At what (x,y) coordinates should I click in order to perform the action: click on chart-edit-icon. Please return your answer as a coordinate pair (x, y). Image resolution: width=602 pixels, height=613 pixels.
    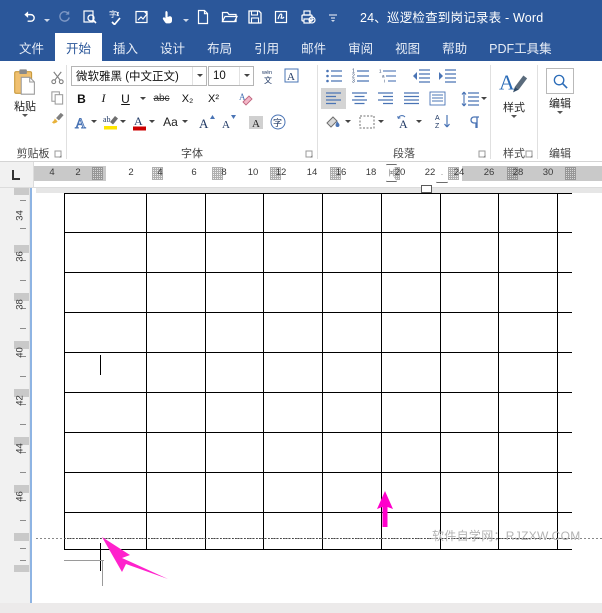
    Looking at the image, I should click on (142, 17).